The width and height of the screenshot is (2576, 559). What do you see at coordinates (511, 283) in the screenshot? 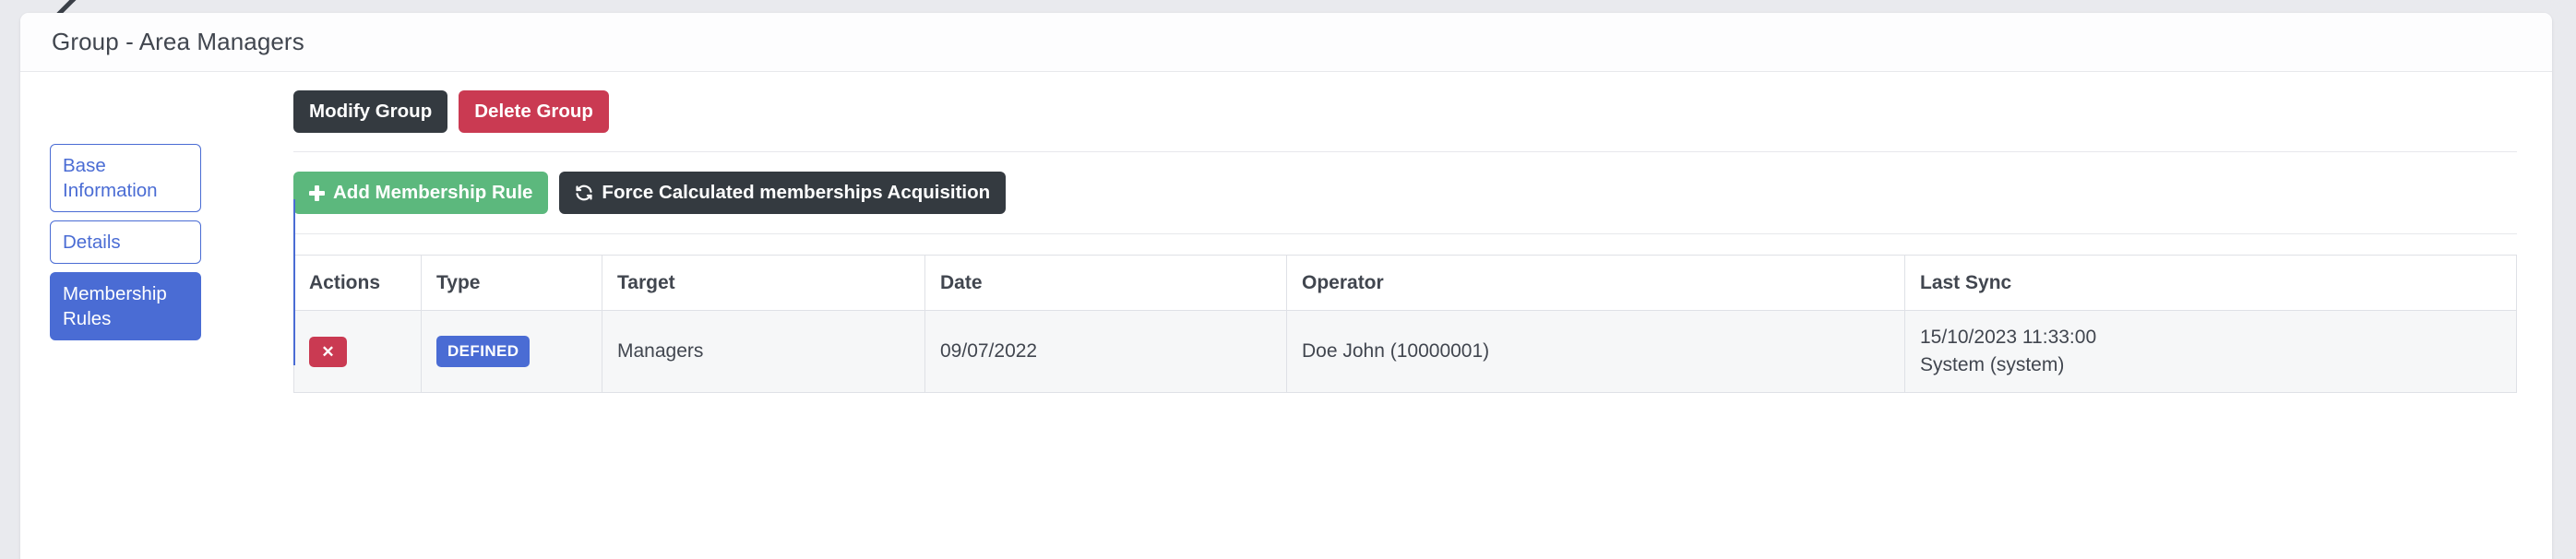
I see `column-header-type: Type` at bounding box center [511, 283].